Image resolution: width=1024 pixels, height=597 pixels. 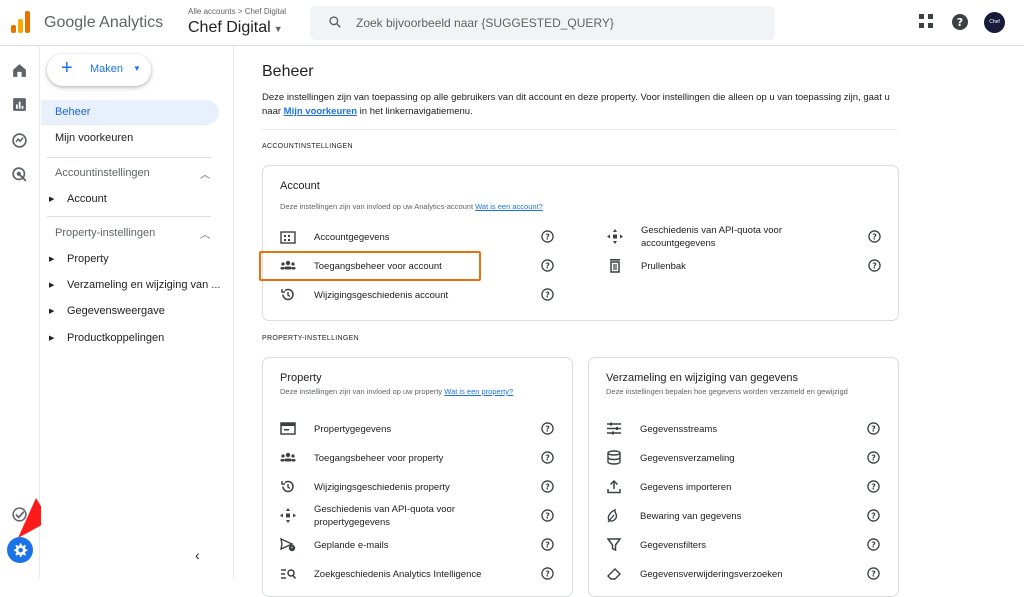 I want to click on gear-icon, so click(x=21, y=550).